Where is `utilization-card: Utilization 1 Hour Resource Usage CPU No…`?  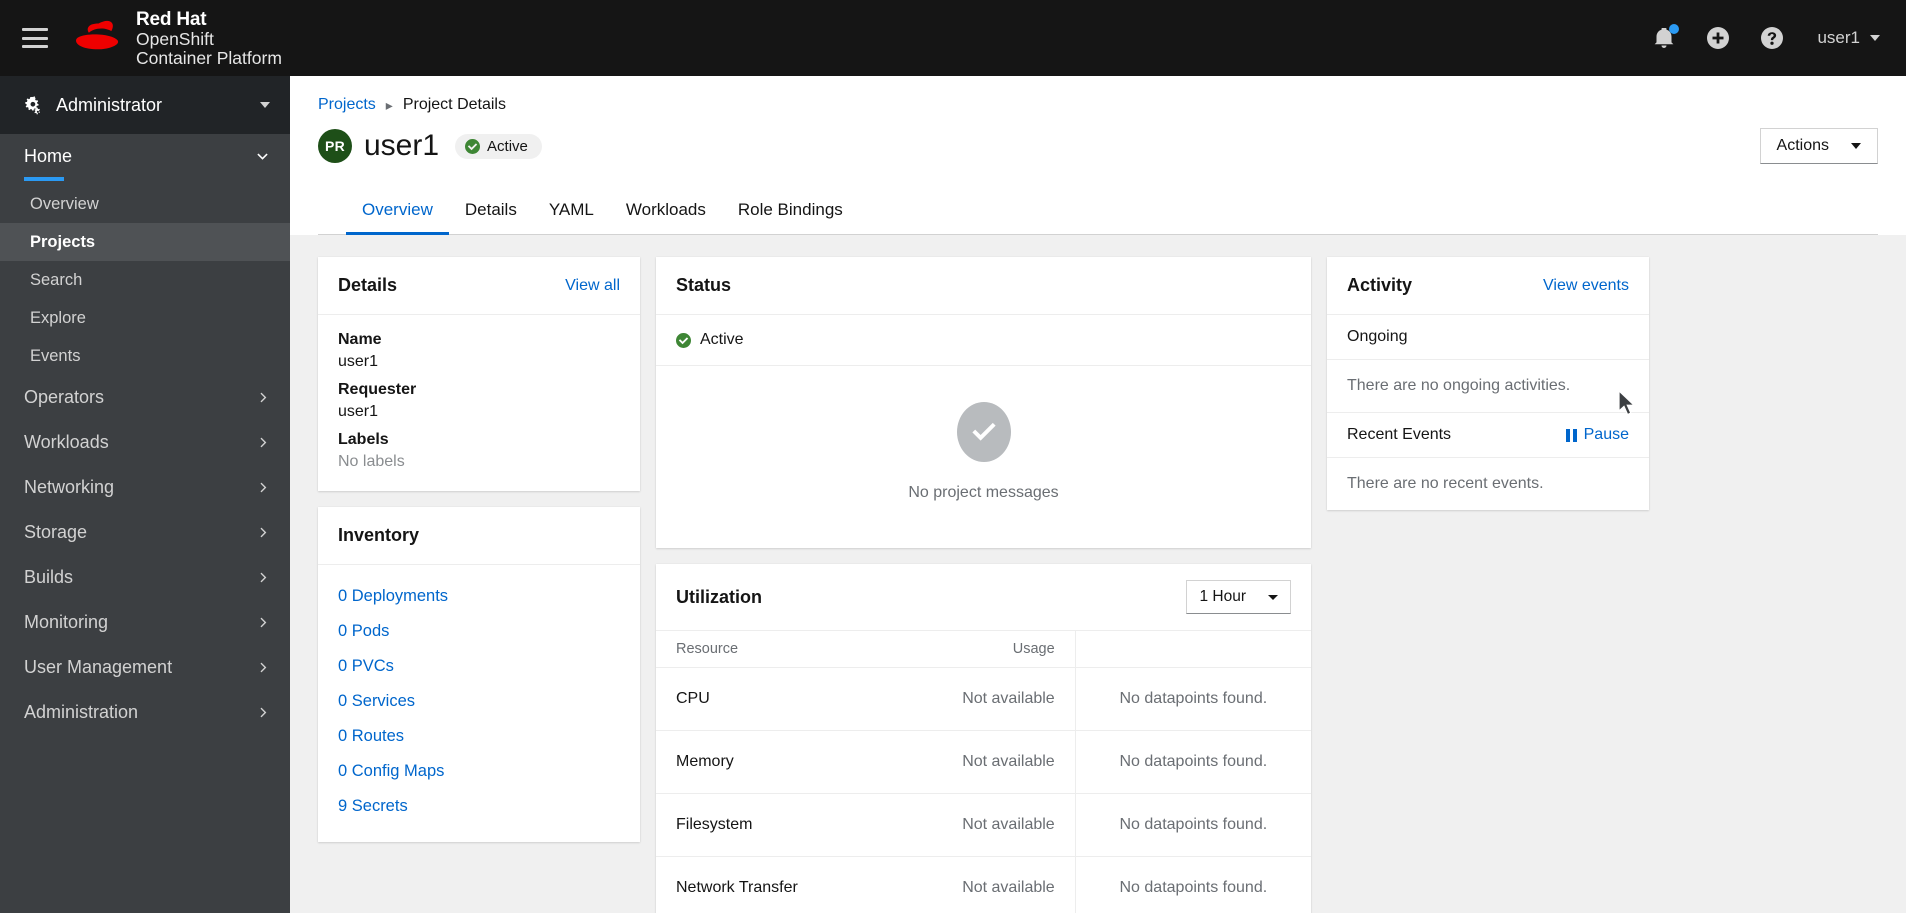 utilization-card: Utilization 1 Hour Resource Usage CPU No… is located at coordinates (983, 738).